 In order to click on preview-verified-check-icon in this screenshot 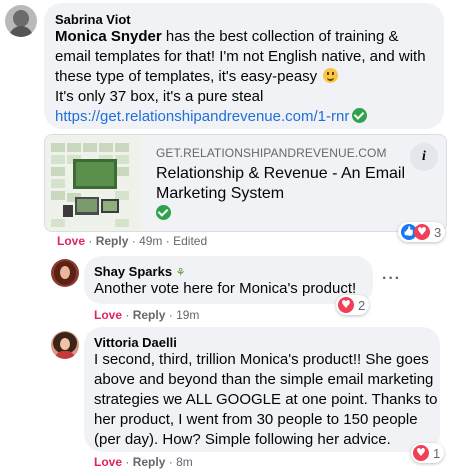, I will do `click(163, 212)`.